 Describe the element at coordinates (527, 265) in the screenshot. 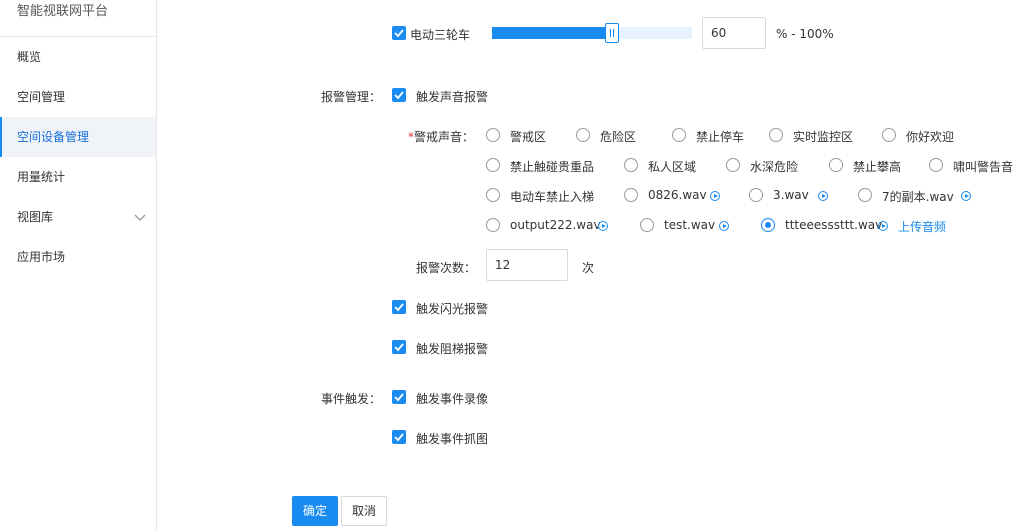

I see `alarm-count-input: 12` at that location.